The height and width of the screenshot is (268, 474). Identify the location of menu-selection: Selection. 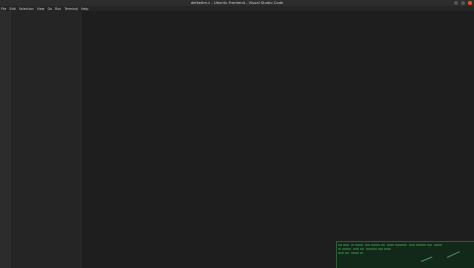
(26, 9).